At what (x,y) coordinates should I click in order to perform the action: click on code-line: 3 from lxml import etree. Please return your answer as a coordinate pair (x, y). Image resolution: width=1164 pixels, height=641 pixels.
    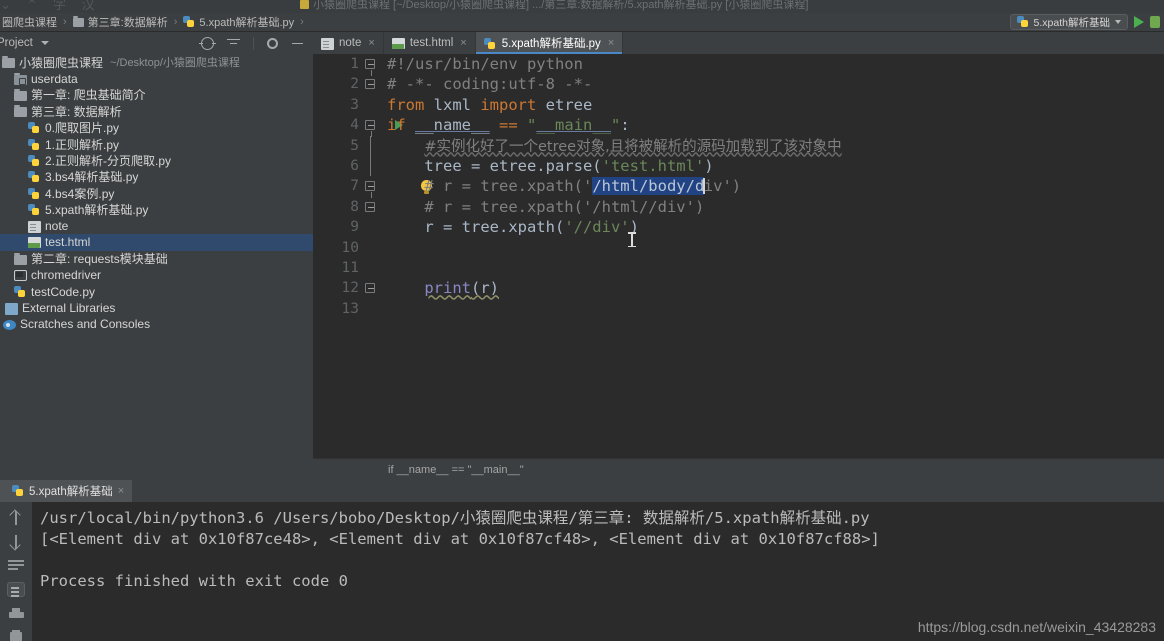
    Looking at the image, I should click on (738, 105).